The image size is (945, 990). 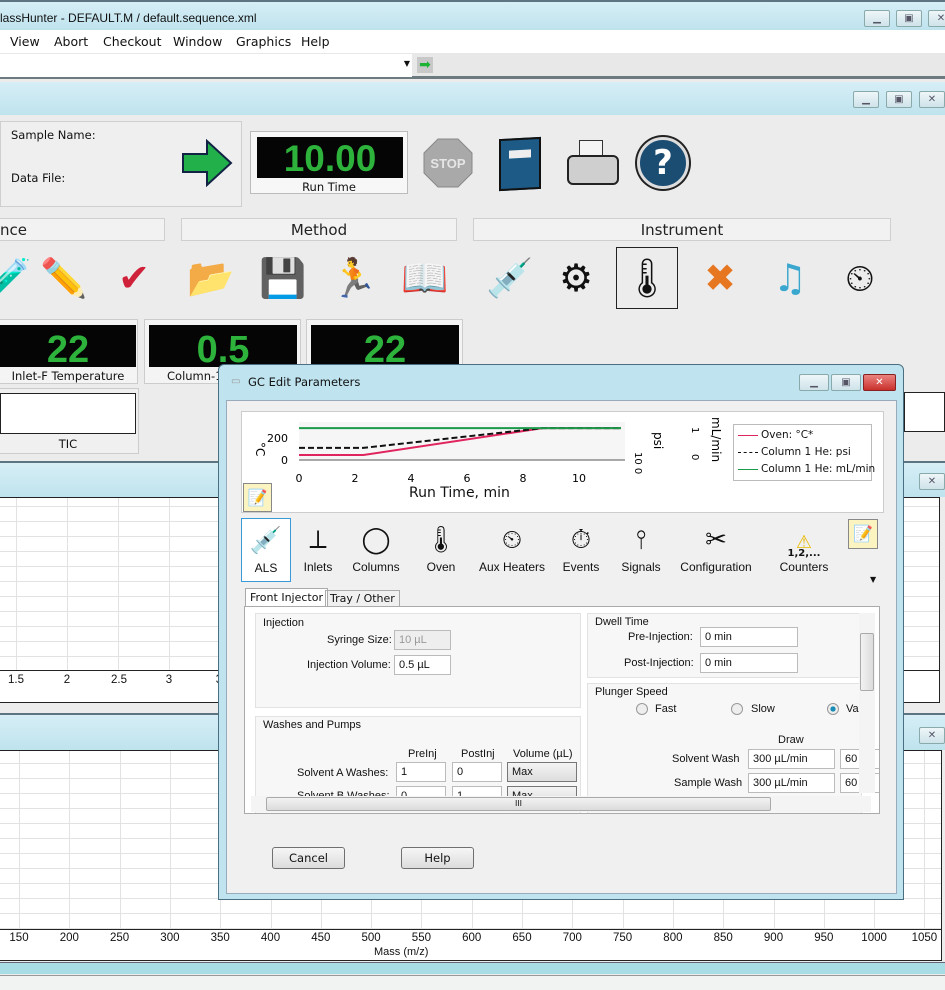 I want to click on module-columns: ◯ Columns, so click(x=376, y=550).